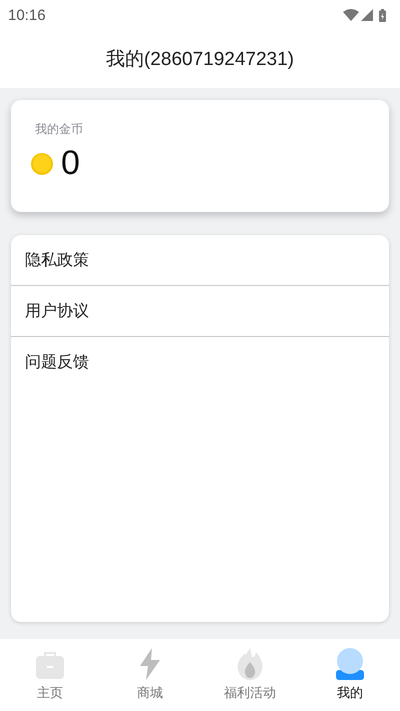 This screenshot has height=711, width=400. What do you see at coordinates (42, 163) in the screenshot?
I see `coin-icon` at bounding box center [42, 163].